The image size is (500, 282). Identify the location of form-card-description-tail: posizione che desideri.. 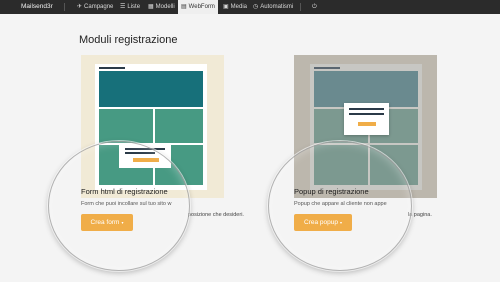
(216, 215).